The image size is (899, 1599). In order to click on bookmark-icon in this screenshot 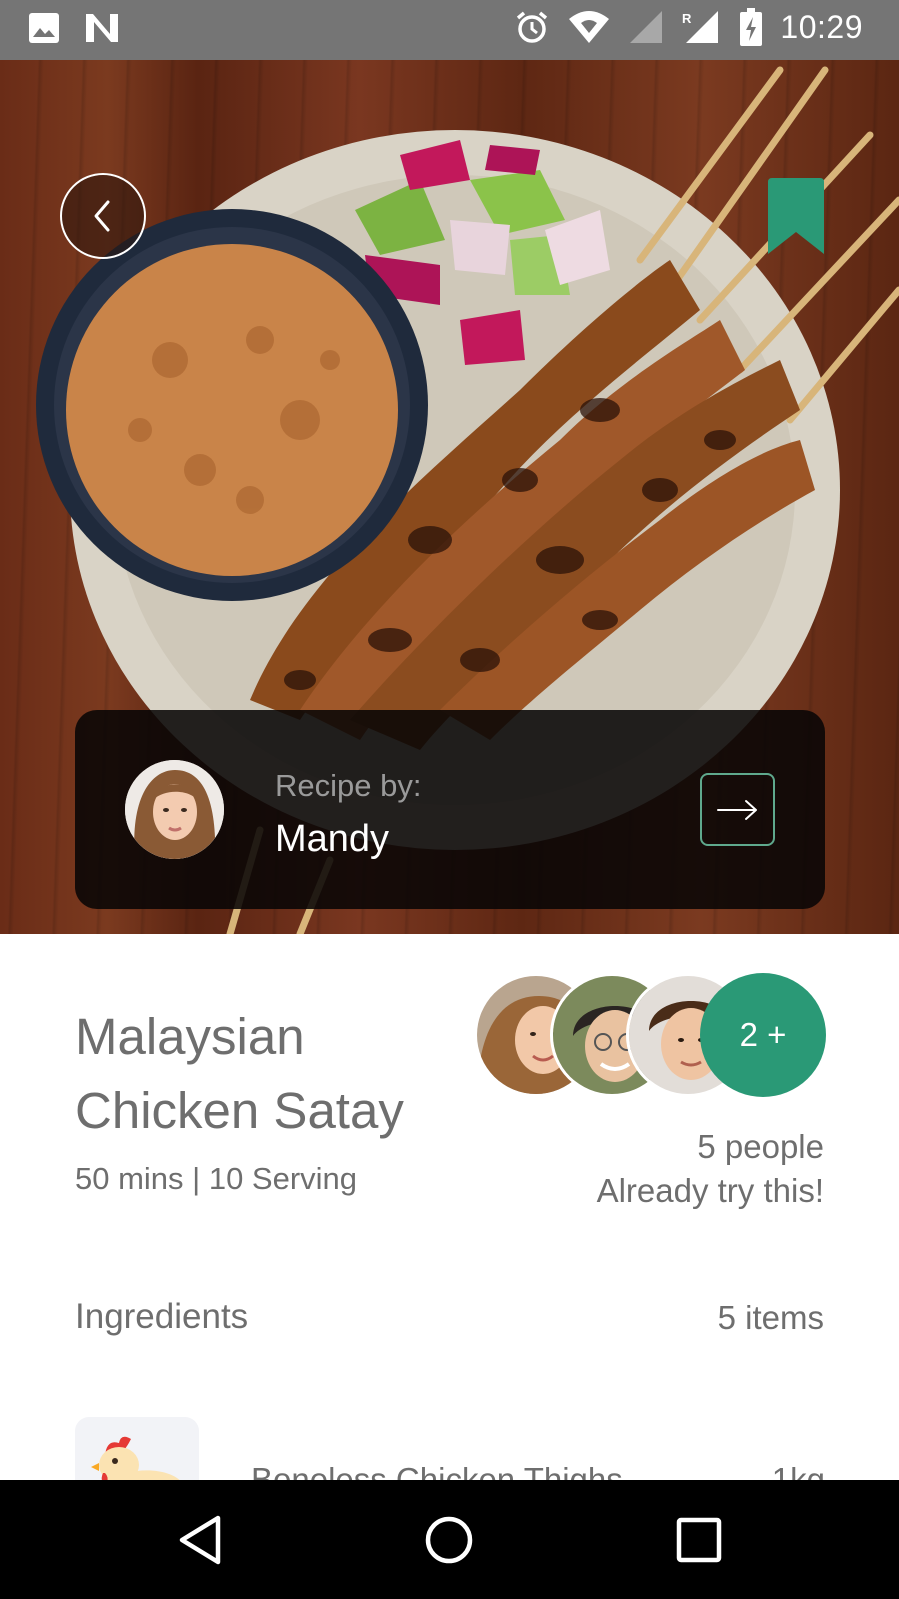, I will do `click(796, 216)`.